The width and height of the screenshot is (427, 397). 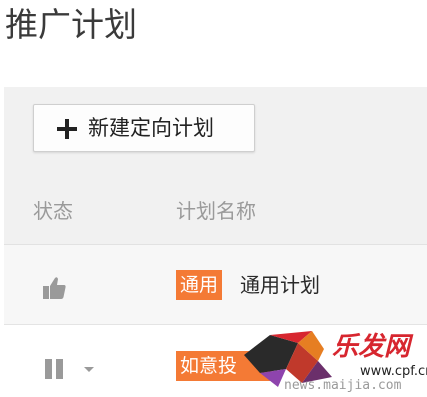 What do you see at coordinates (53, 211) in the screenshot?
I see `column-header-status: 状态` at bounding box center [53, 211].